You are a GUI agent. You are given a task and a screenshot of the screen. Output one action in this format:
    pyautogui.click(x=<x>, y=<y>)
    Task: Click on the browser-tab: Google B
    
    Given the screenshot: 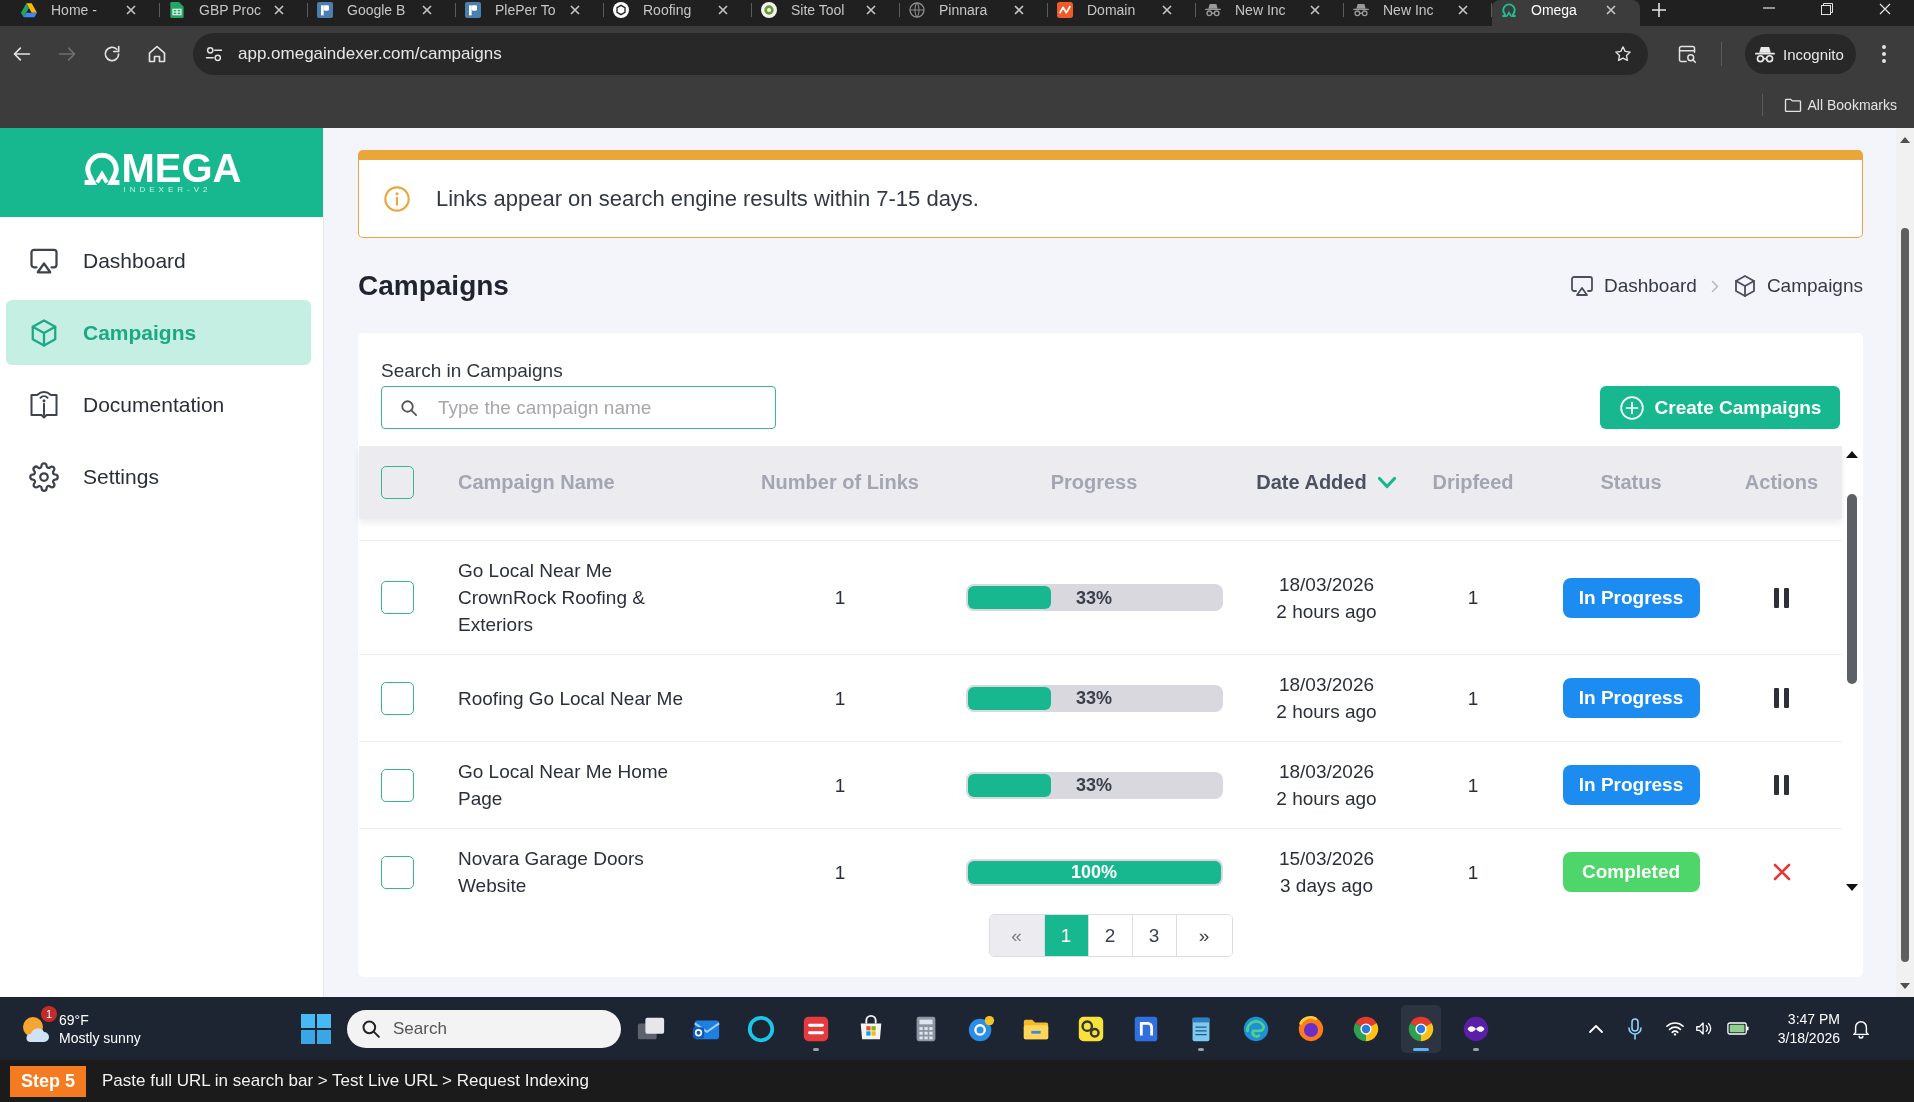 What is the action you would take?
    pyautogui.click(x=382, y=13)
    